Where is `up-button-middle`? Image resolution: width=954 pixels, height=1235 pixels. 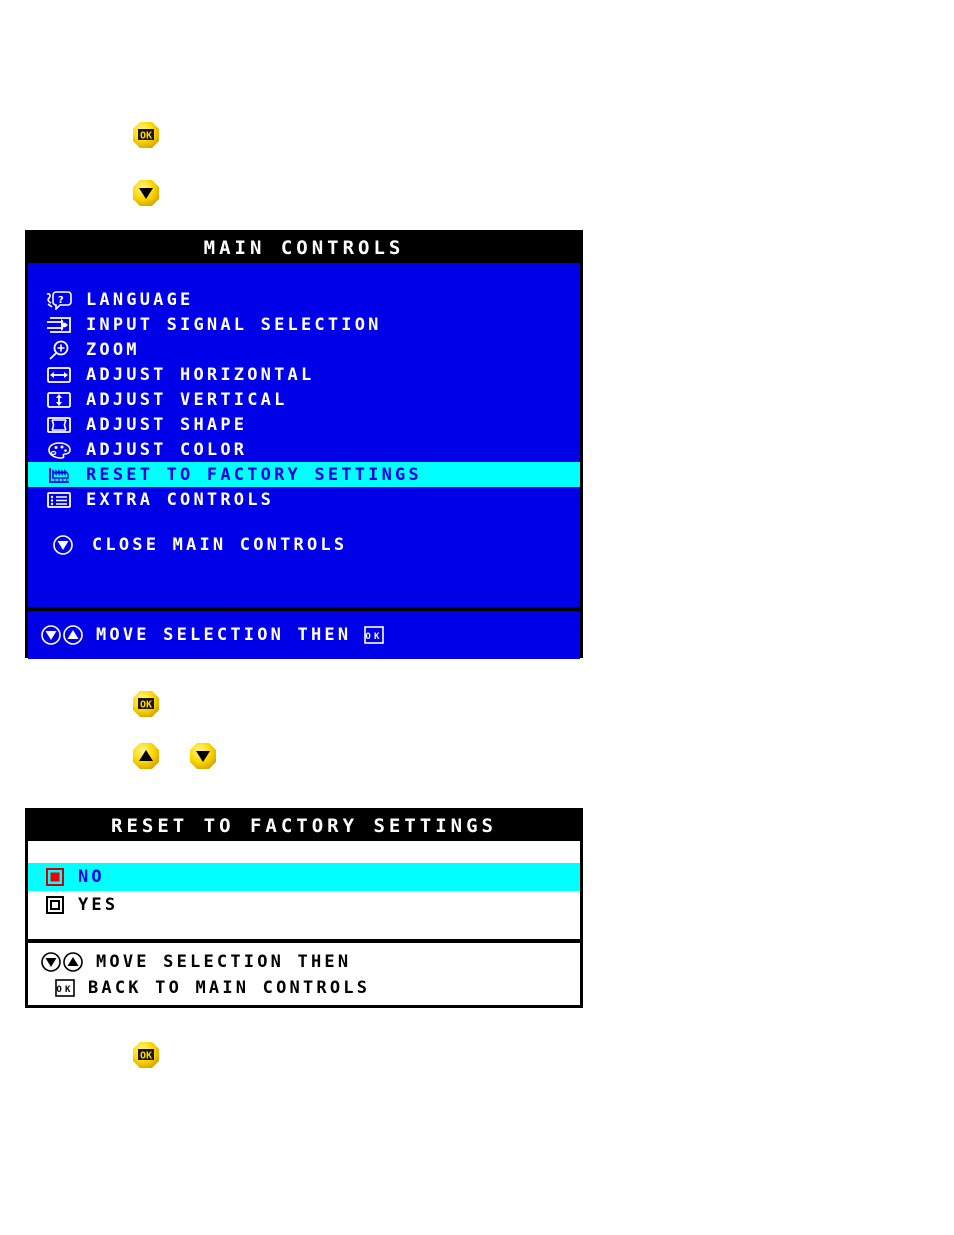
up-button-middle is located at coordinates (146, 756).